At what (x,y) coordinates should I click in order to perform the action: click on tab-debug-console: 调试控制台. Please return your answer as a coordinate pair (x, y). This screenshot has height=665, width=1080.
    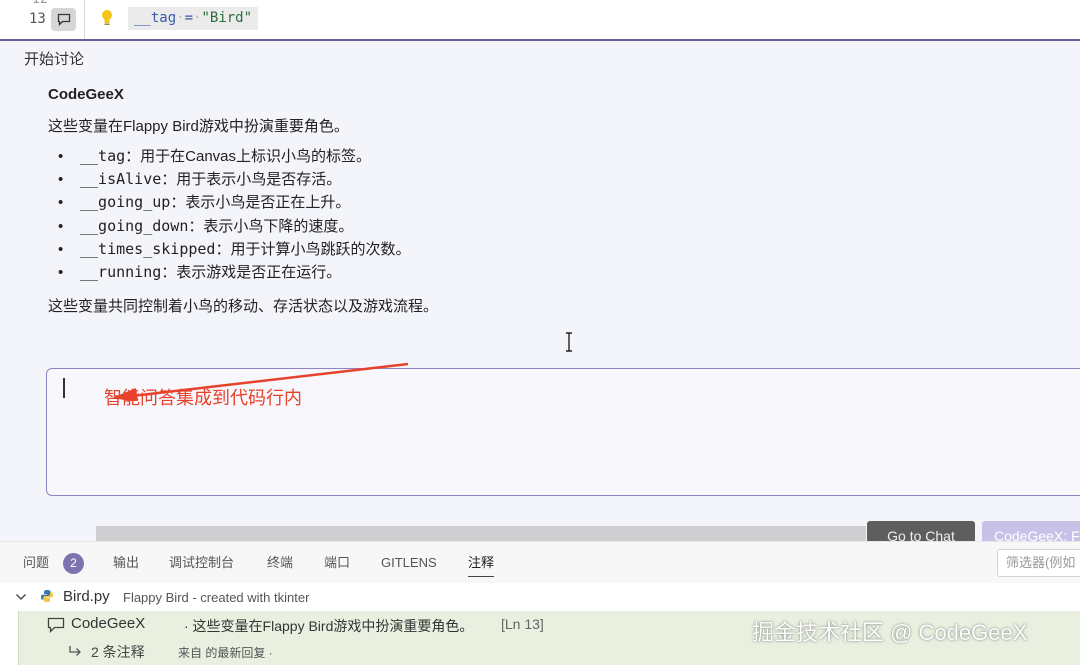
    Looking at the image, I should click on (201, 563).